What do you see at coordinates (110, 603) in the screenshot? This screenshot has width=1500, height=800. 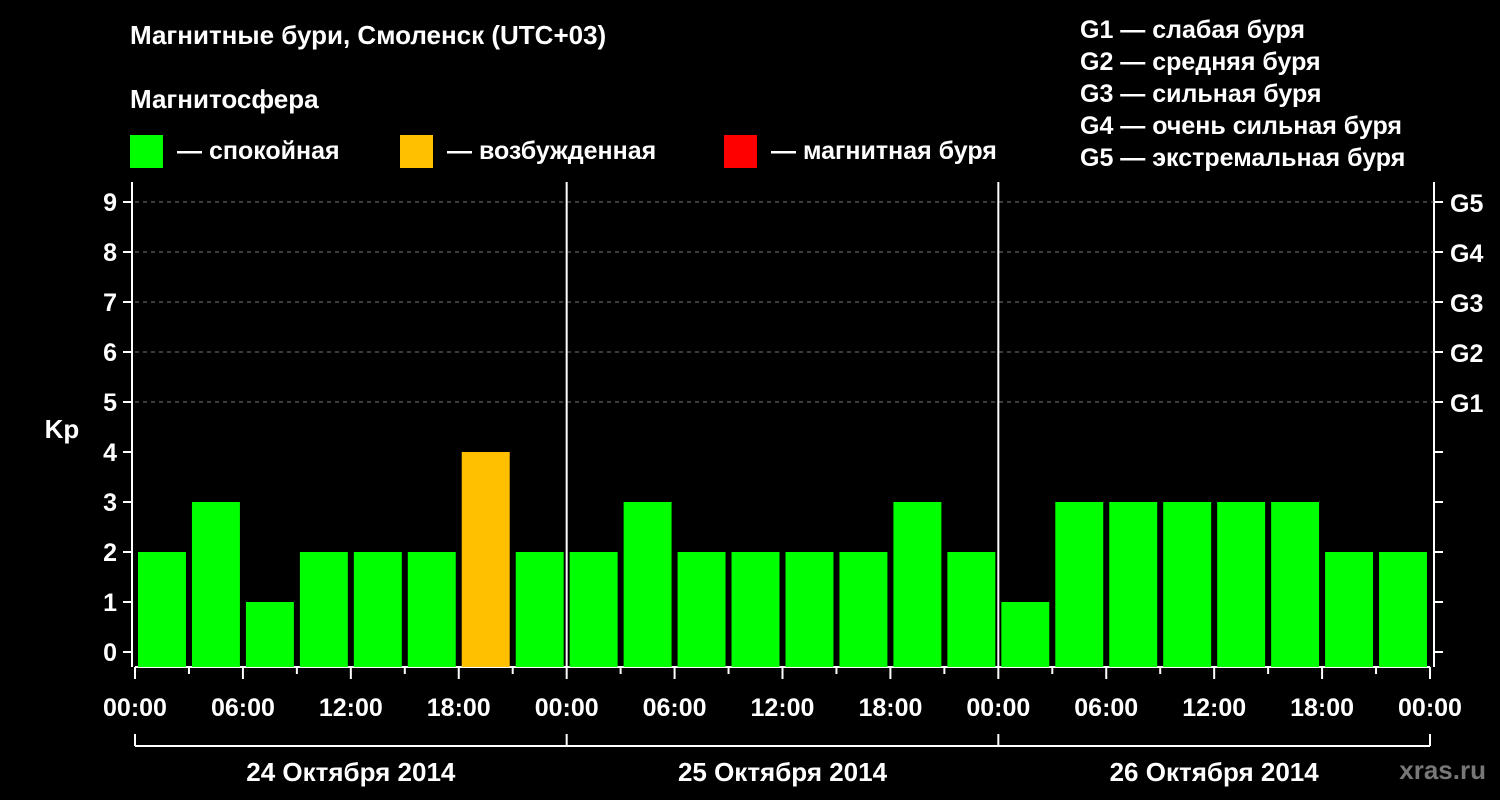 I see `y-tick-label-1: 1` at bounding box center [110, 603].